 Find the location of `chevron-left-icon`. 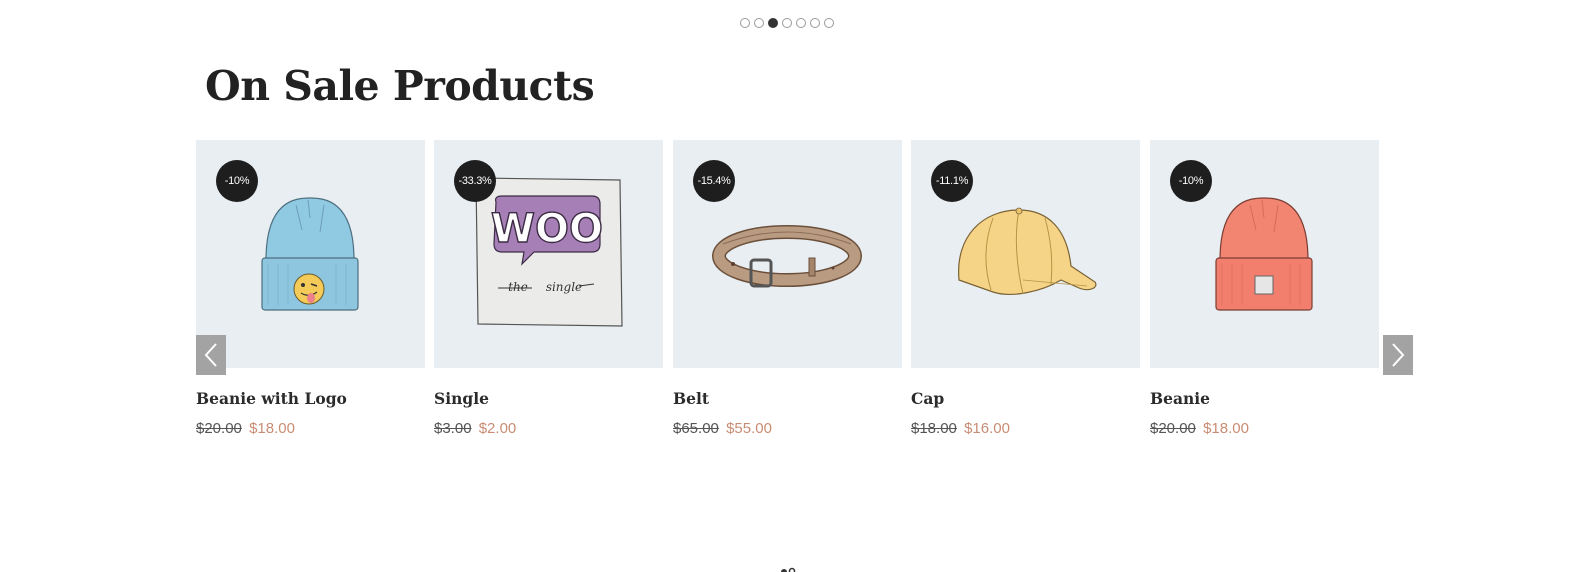

chevron-left-icon is located at coordinates (210, 355).